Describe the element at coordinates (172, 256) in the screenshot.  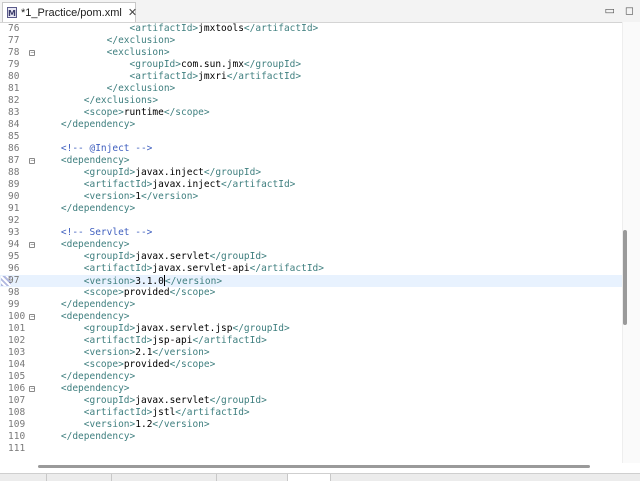
I see `code-token: javax.servlet` at that location.